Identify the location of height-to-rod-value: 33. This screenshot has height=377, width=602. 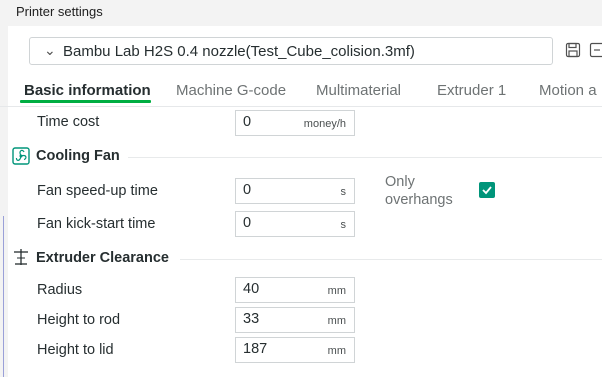
(251, 319).